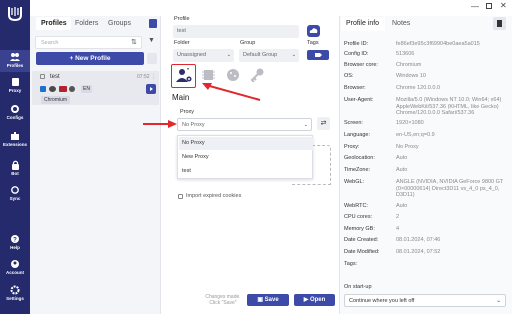  What do you see at coordinates (438, 44) in the screenshot?
I see `info-value: fe86ef3e95c3f69904be0aea5a015` at bounding box center [438, 44].